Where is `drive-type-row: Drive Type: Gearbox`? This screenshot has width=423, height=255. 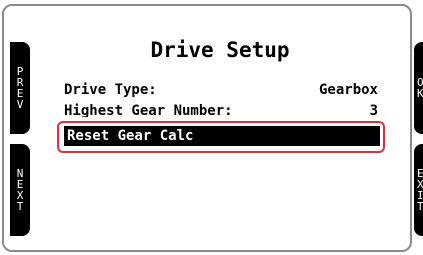 drive-type-row: Drive Type: Gearbox is located at coordinates (224, 90).